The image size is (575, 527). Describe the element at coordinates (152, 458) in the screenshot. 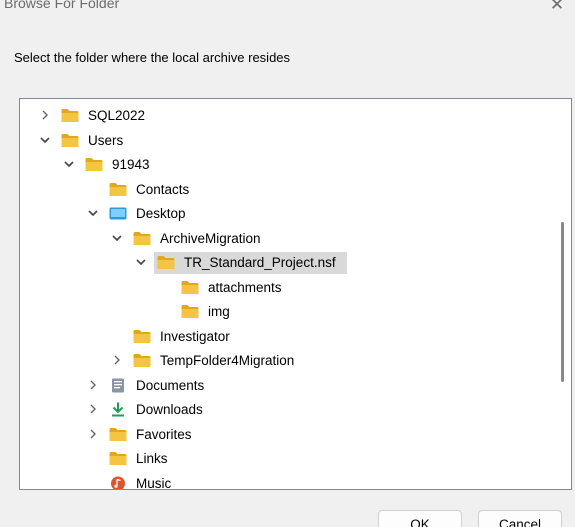

I see `tree-item-label: Links` at that location.